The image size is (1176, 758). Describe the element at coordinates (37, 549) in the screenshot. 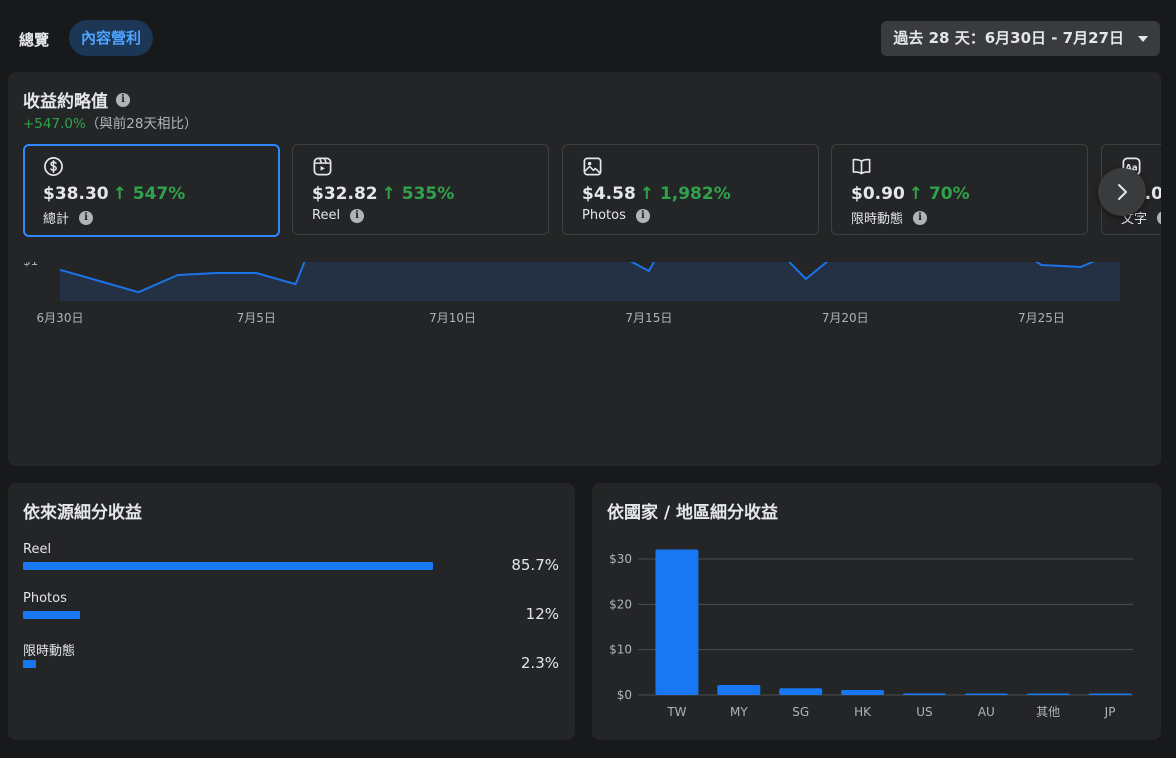

I see `source-label: Reel` at that location.